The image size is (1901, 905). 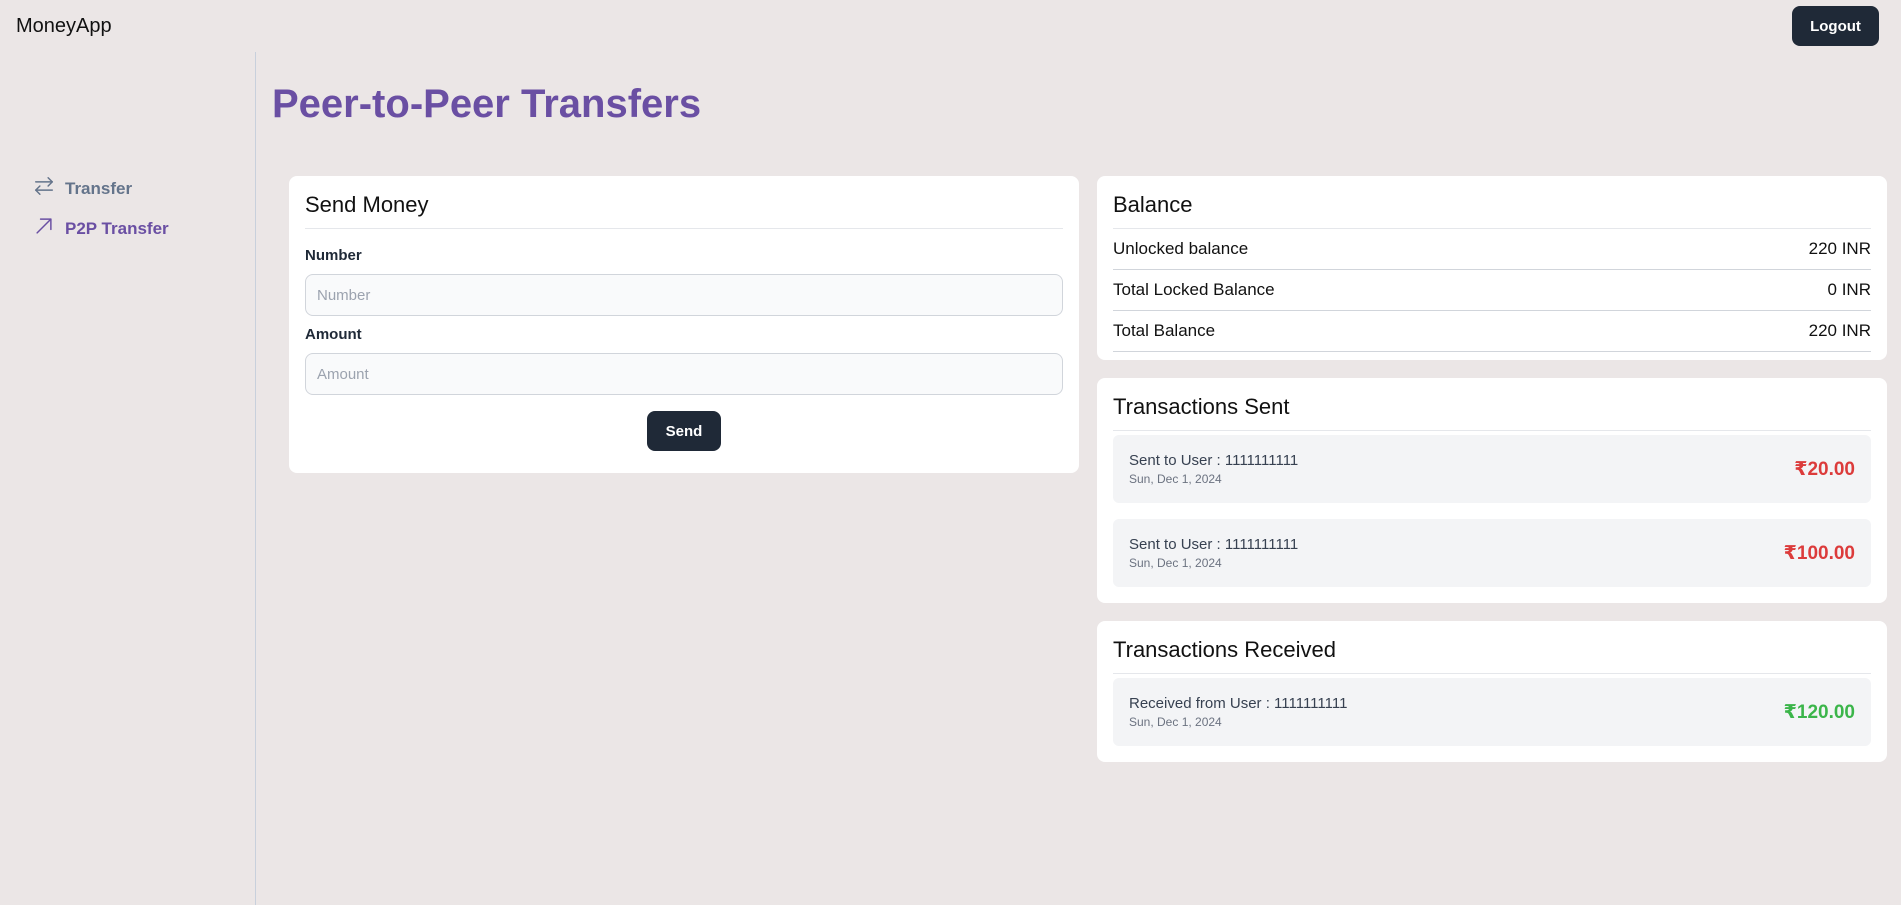 I want to click on transaction-amount: ₹100.00, so click(x=1819, y=553).